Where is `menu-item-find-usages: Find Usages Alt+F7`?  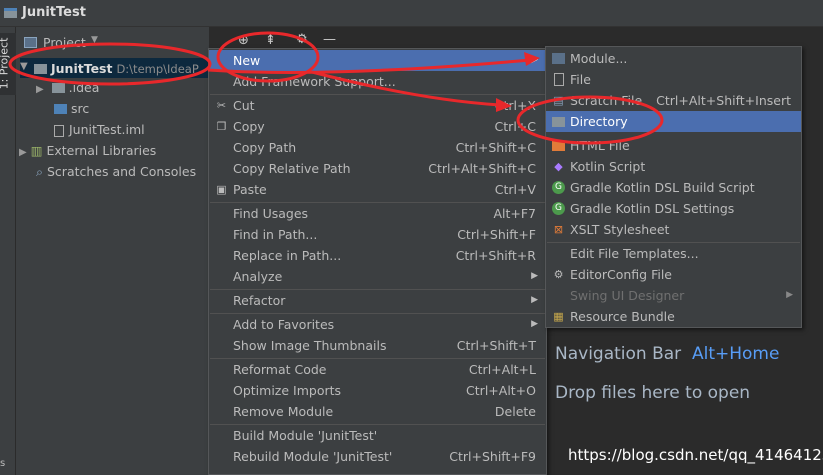
menu-item-find-usages: Find Usages Alt+F7 is located at coordinates (377, 213).